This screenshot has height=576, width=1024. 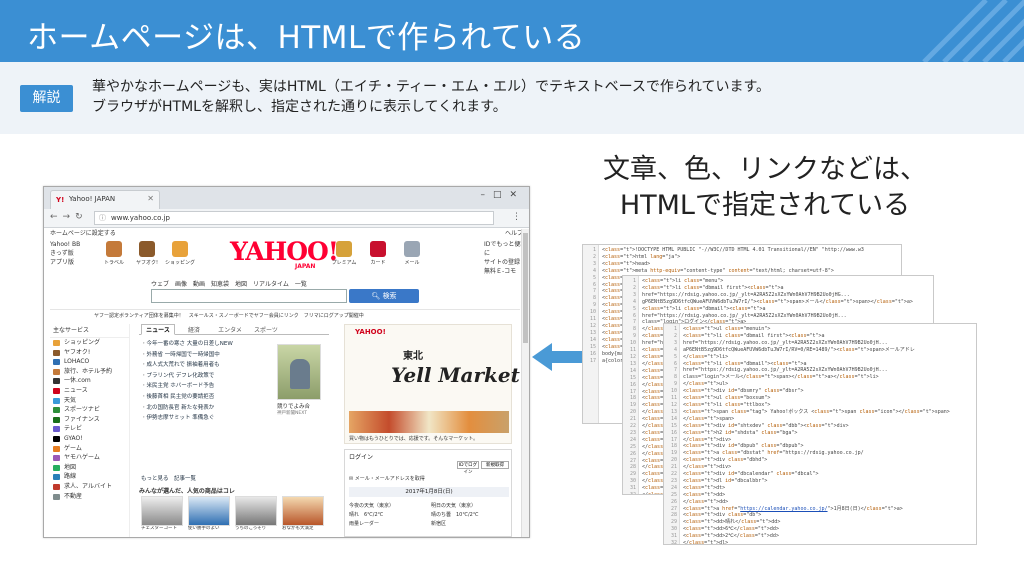 What do you see at coordinates (371, 515) in the screenshot?
I see `weather-today: 今夜の天気（東京） 晴れ 6℃/2℃ 雨量レーダー` at bounding box center [371, 515].